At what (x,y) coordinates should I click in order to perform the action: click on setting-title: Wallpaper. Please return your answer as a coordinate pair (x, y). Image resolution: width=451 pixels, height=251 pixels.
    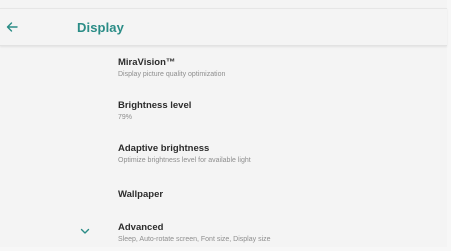
    Looking at the image, I should click on (141, 194).